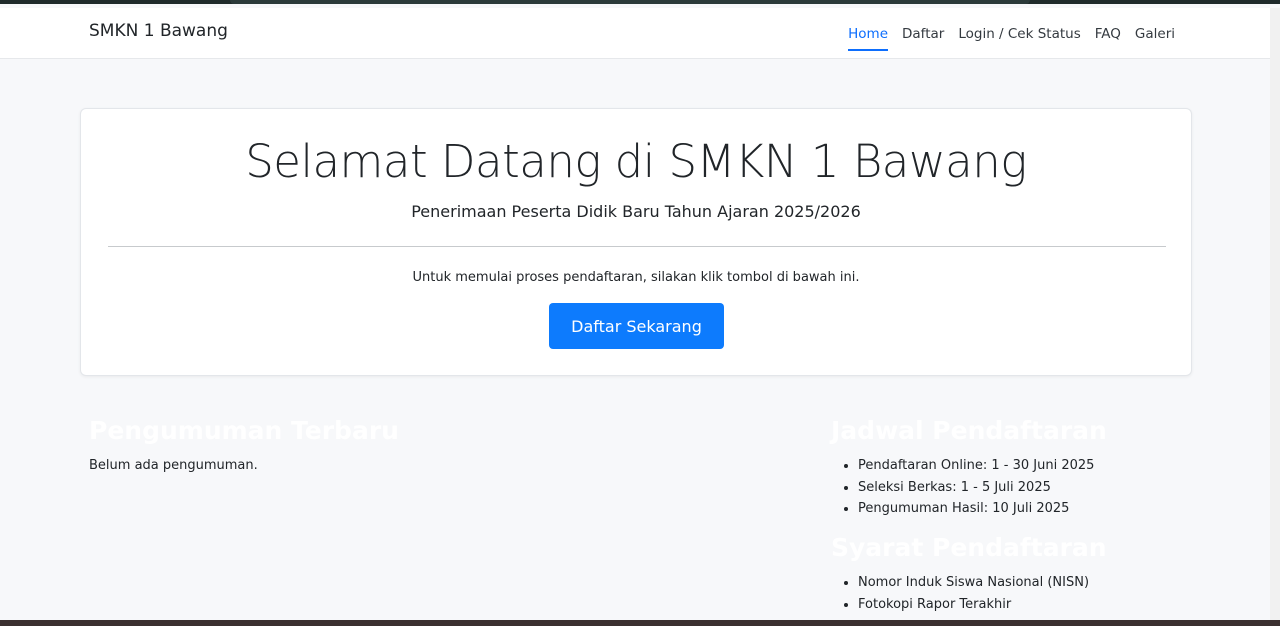  Describe the element at coordinates (969, 430) in the screenshot. I see `schedule-heading: Jadwal Pendaftaran` at that location.